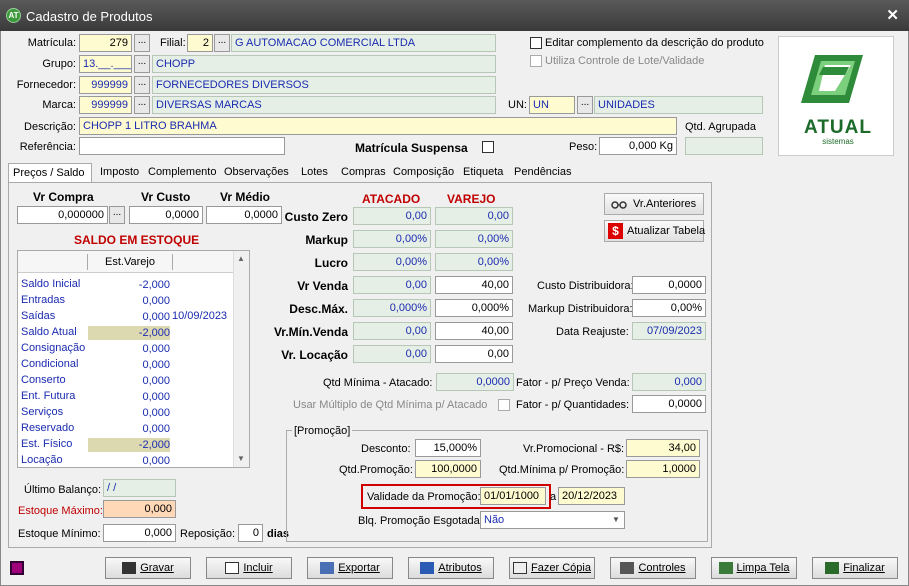  What do you see at coordinates (125, 381) in the screenshot?
I see `saldo-row: Conserto 0,000` at bounding box center [125, 381].